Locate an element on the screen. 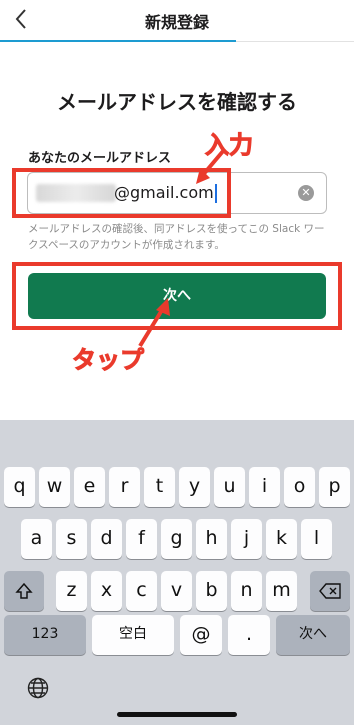 The height and width of the screenshot is (725, 354). key-w: w is located at coordinates (54, 487).